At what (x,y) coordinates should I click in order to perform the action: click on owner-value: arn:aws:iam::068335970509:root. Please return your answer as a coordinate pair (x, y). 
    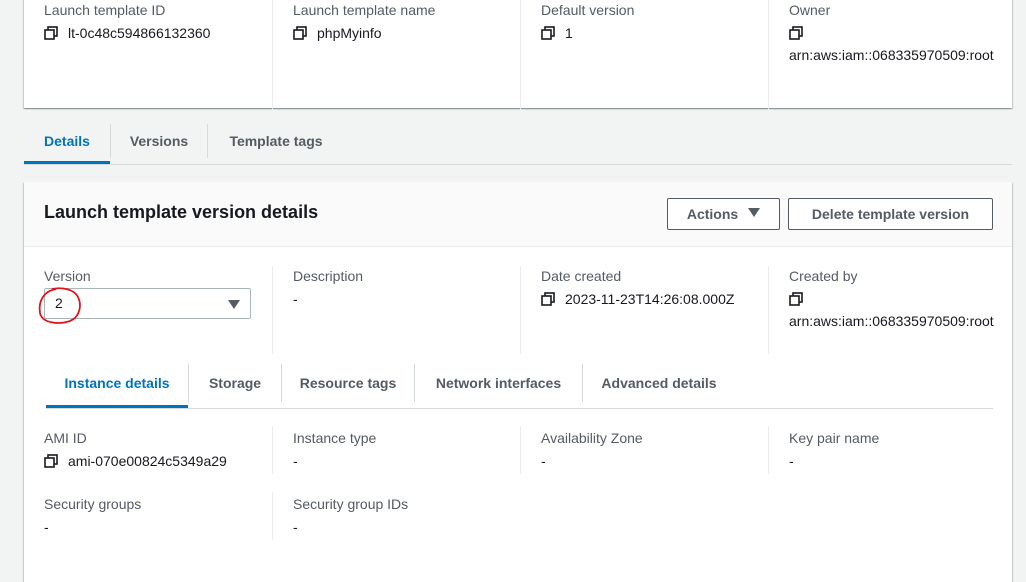
    Looking at the image, I should click on (891, 55).